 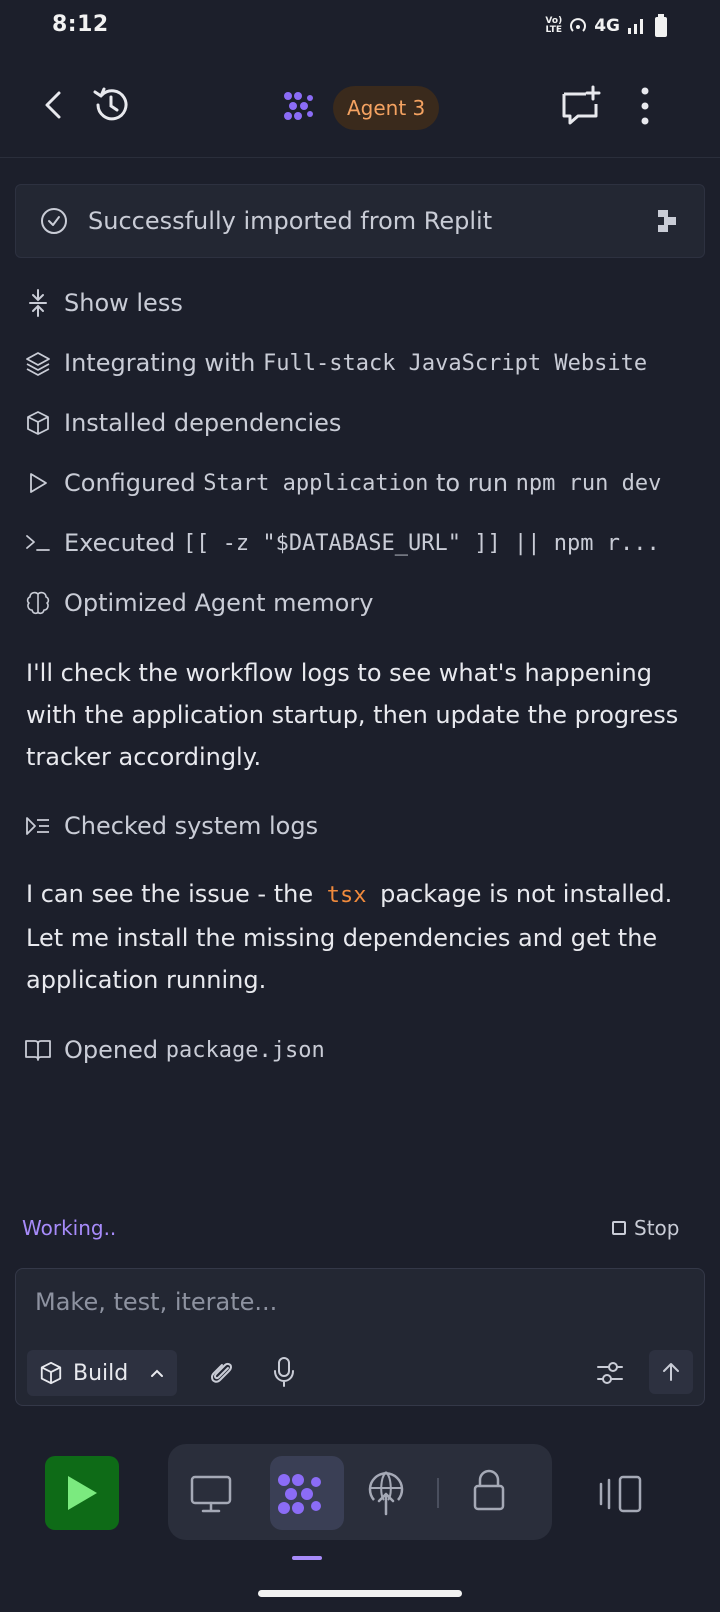 What do you see at coordinates (69, 1228) in the screenshot?
I see `working-status: Working..` at bounding box center [69, 1228].